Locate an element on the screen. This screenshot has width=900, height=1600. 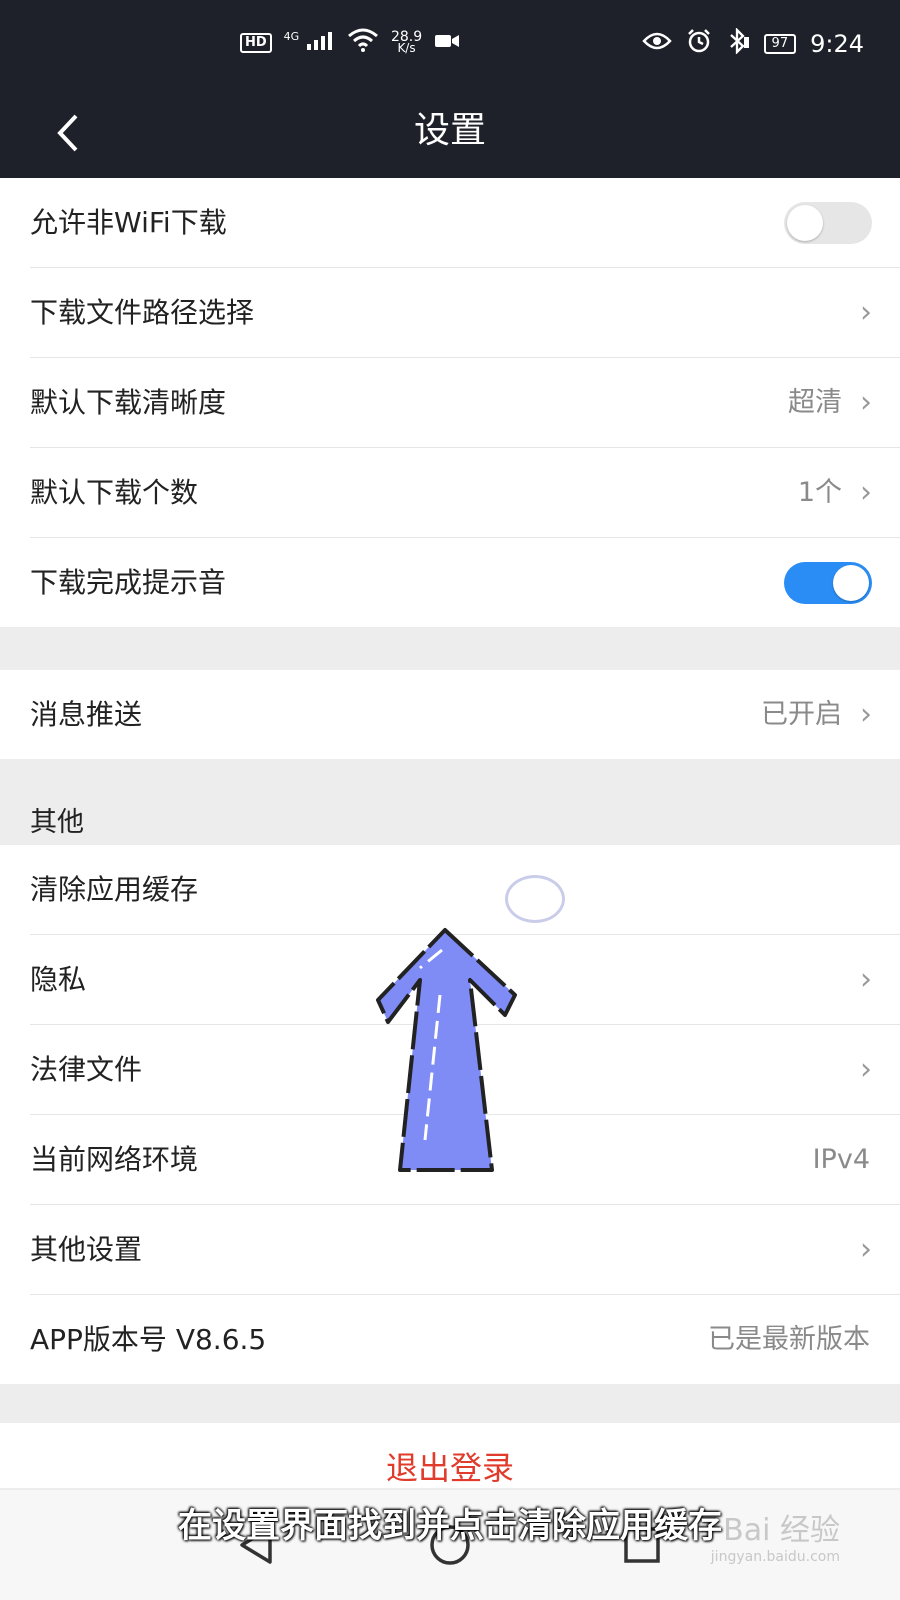
clock: 9:24 is located at coordinates (837, 43).